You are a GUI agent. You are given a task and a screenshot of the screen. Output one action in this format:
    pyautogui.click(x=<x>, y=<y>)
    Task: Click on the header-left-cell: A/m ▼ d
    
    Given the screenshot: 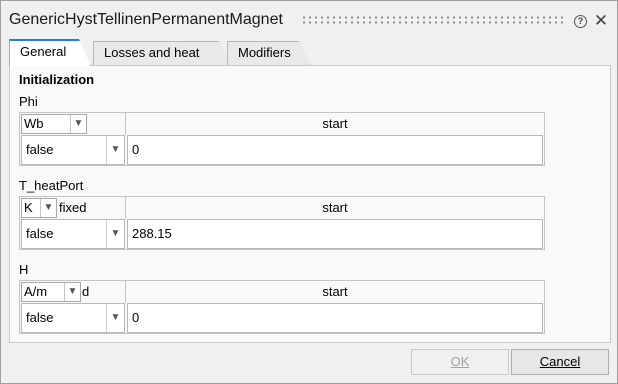 What is the action you would take?
    pyautogui.click(x=73, y=292)
    